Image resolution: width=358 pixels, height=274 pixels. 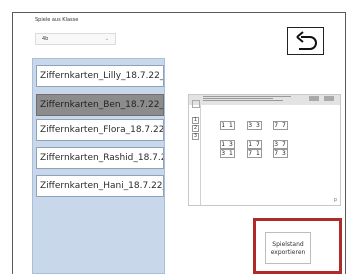 I want to click on preview-divider, so click(x=200, y=155).